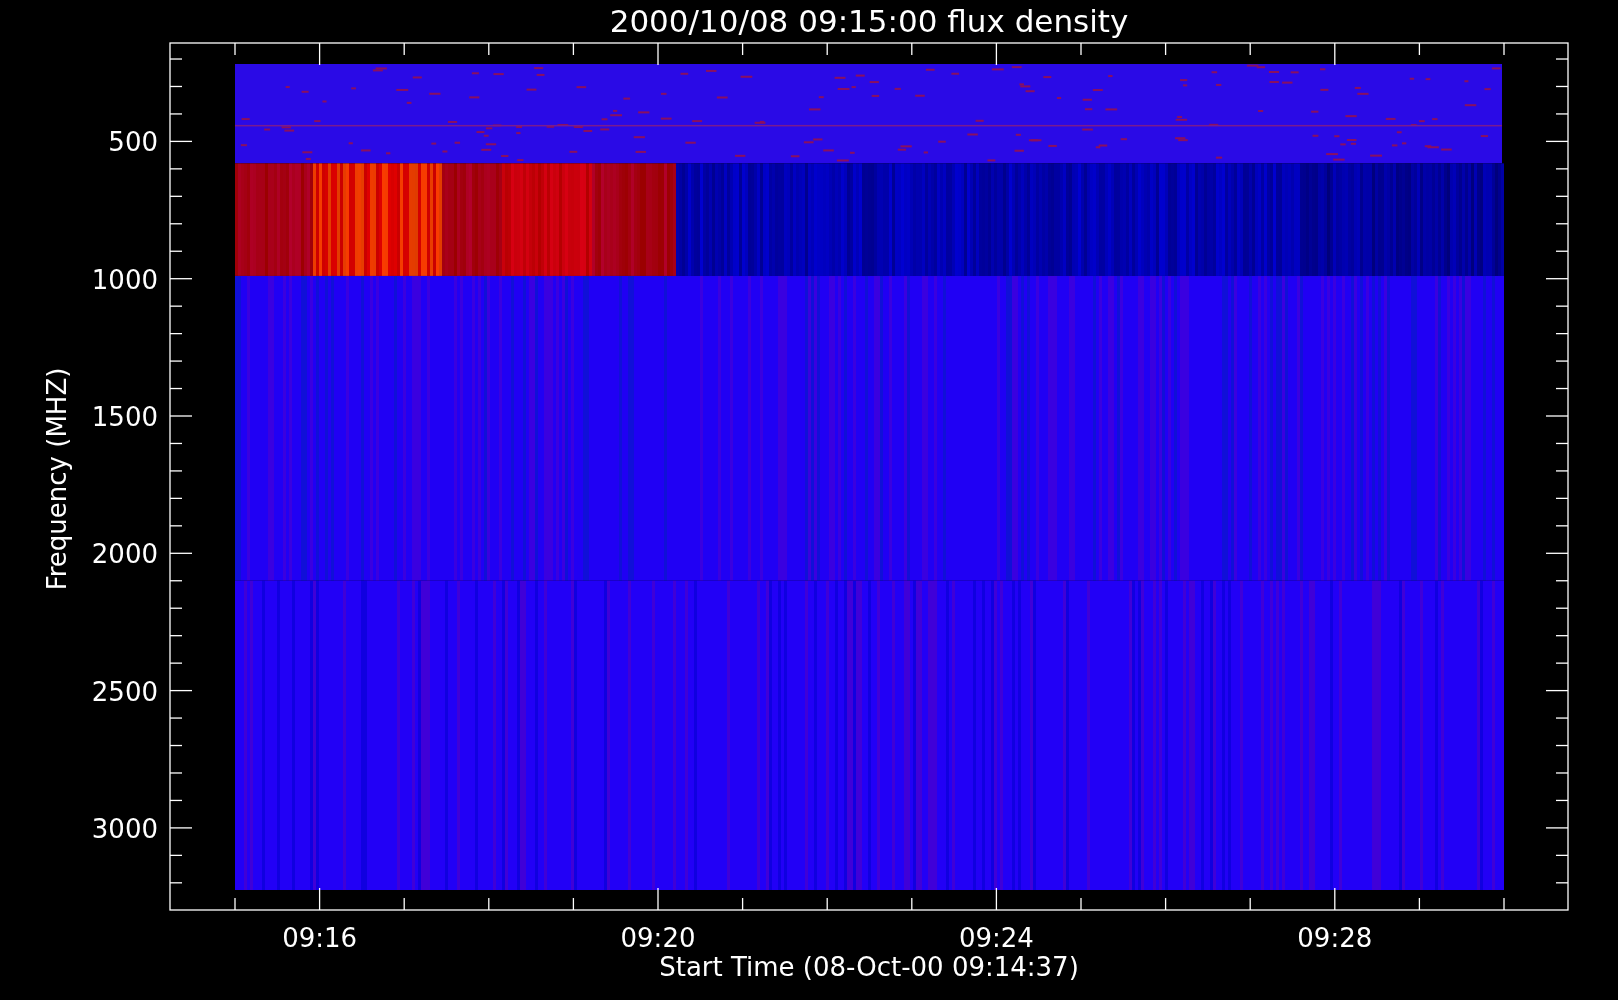  I want to click on y-tick-label: 2500, so click(124, 691).